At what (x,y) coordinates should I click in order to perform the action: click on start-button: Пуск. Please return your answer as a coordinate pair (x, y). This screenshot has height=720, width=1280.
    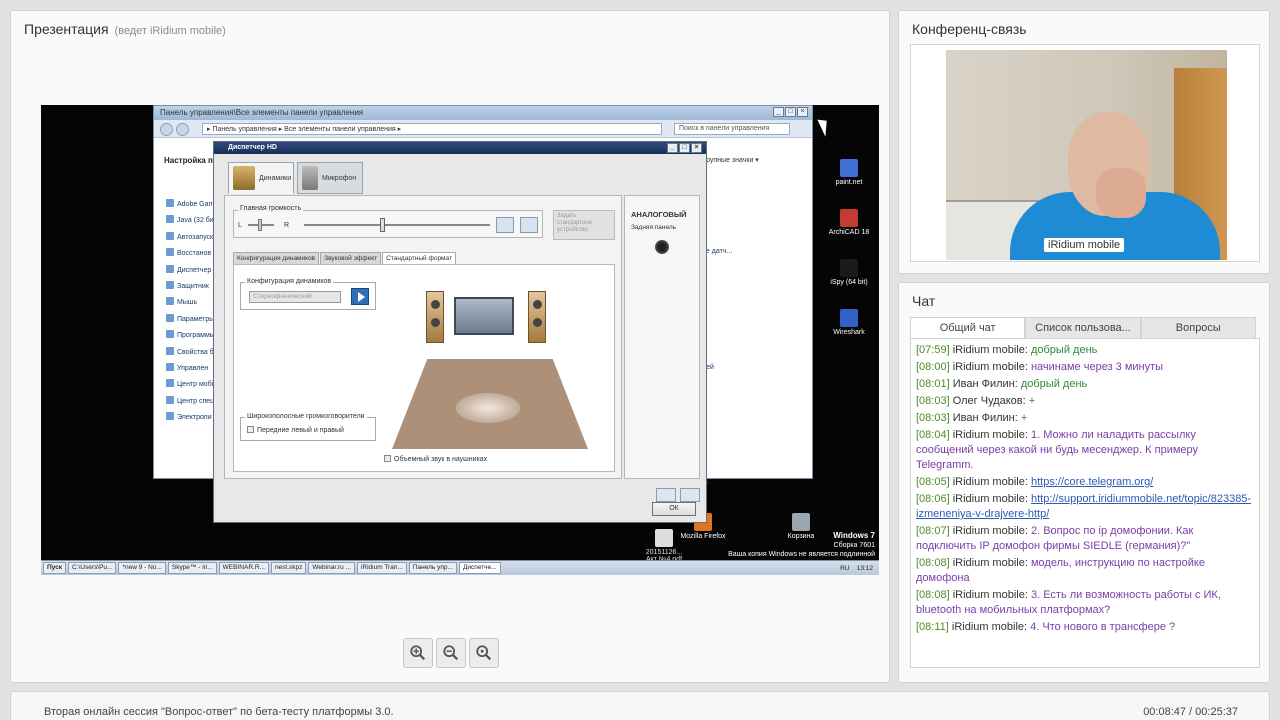
    Looking at the image, I should click on (54, 568).